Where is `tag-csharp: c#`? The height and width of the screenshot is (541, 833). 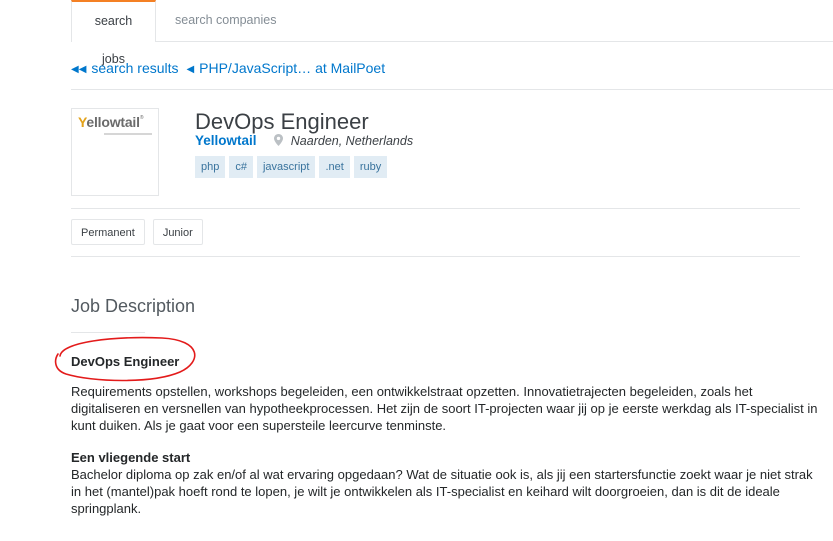 tag-csharp: c# is located at coordinates (241, 167).